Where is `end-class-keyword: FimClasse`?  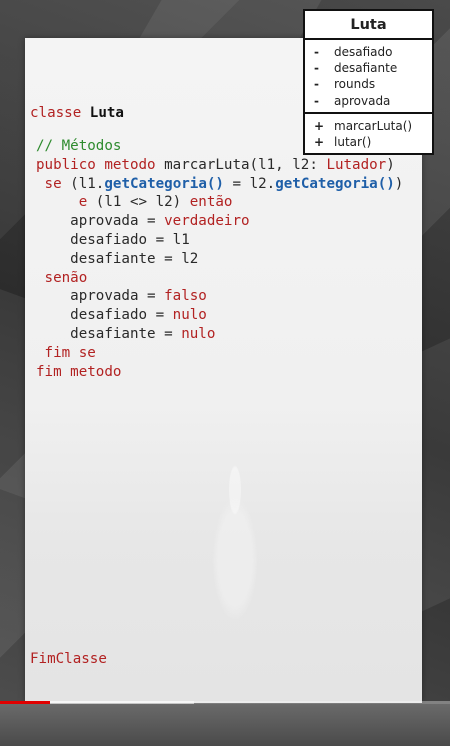
end-class-keyword: FimClasse is located at coordinates (68, 659).